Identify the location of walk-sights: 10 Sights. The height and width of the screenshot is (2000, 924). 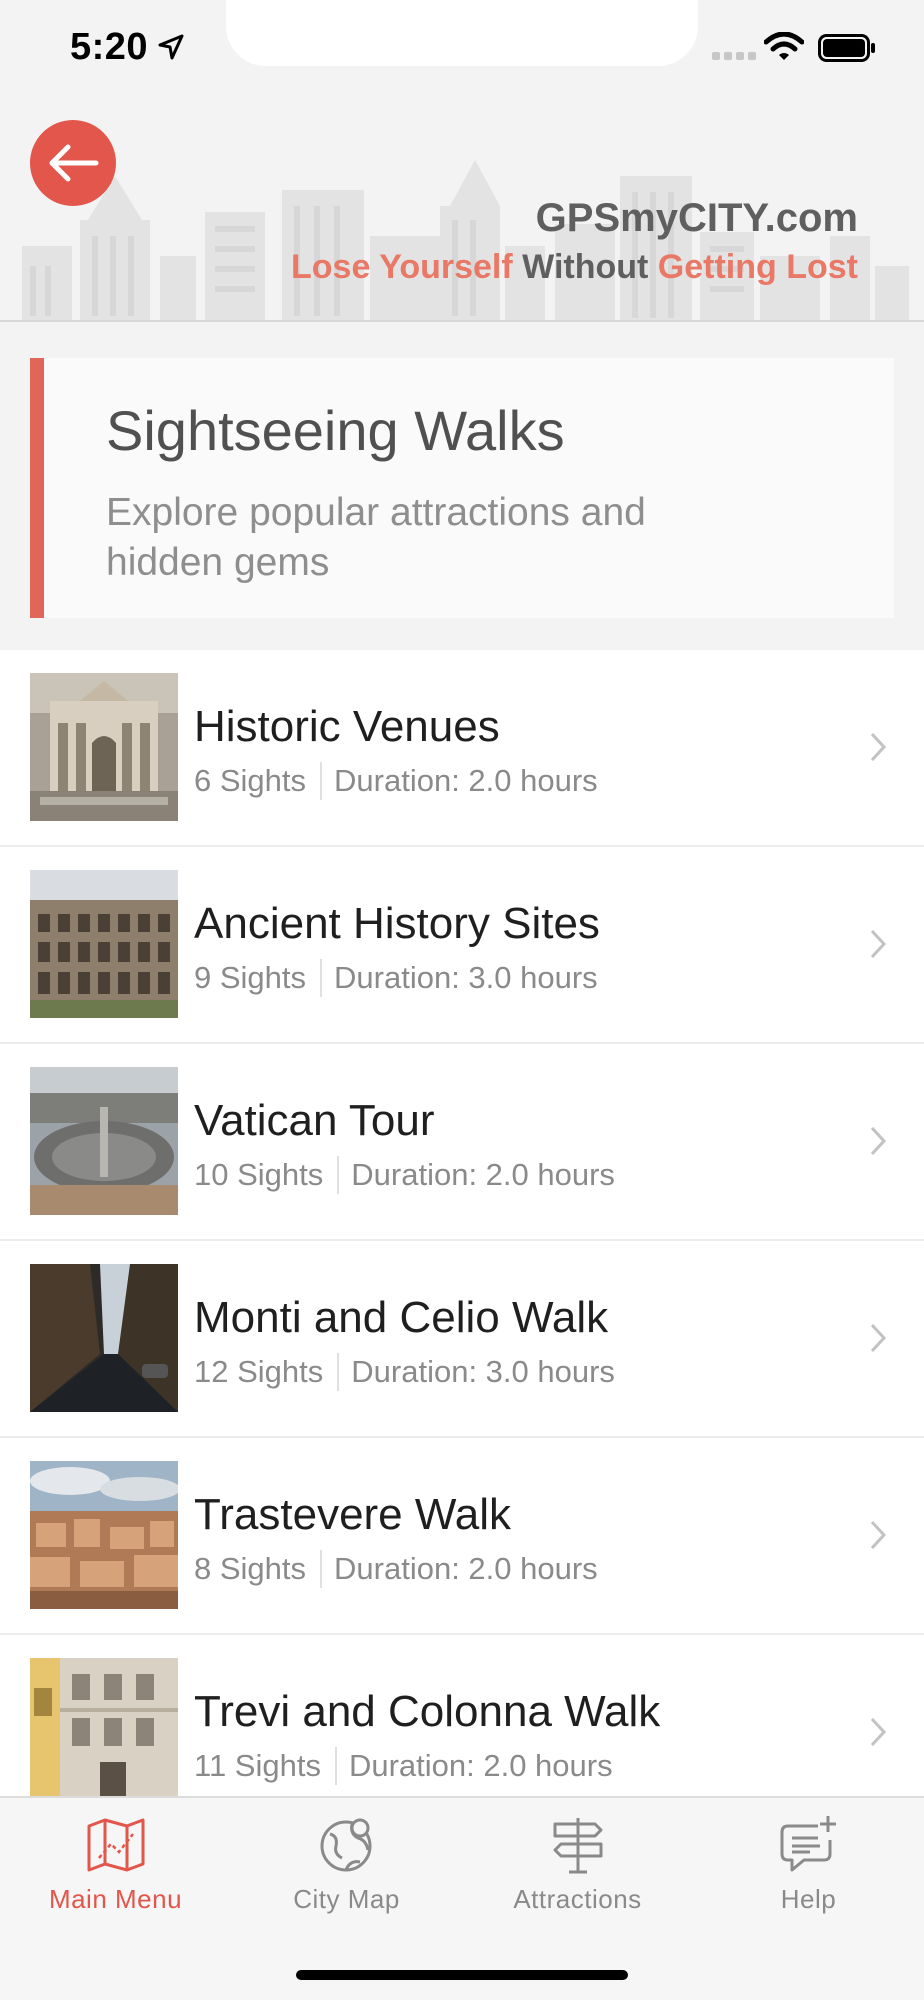
(259, 1174).